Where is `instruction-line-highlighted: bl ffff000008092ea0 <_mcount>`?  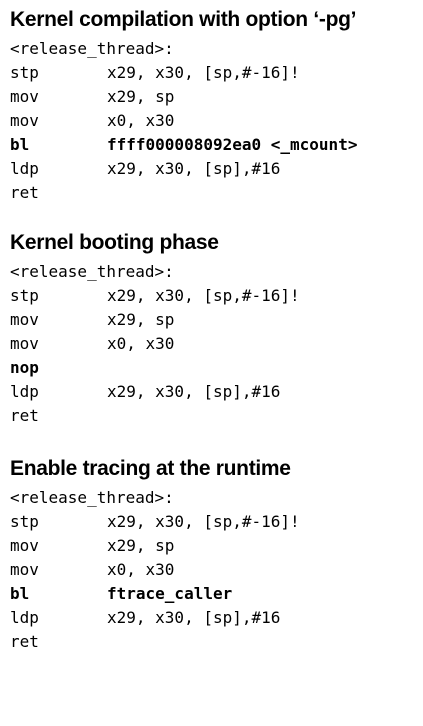
instruction-line-highlighted: bl ffff000008092ea0 <_mcount> is located at coordinates (215, 145).